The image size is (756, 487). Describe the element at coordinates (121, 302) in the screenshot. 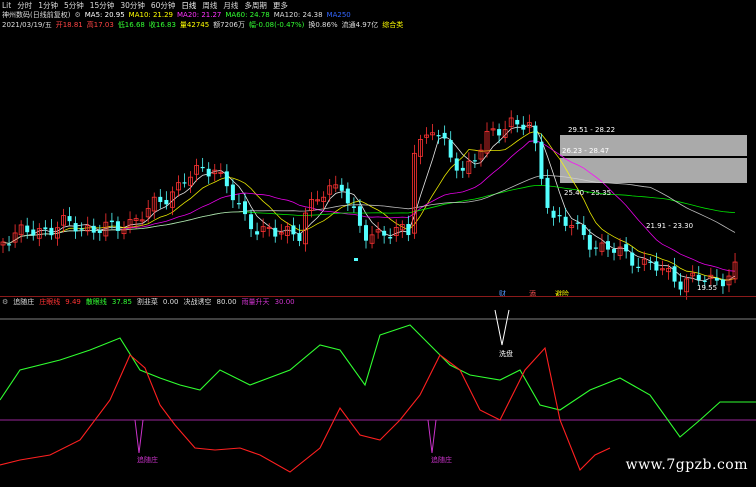

I see `sanhu-line-value: 37.85` at that location.